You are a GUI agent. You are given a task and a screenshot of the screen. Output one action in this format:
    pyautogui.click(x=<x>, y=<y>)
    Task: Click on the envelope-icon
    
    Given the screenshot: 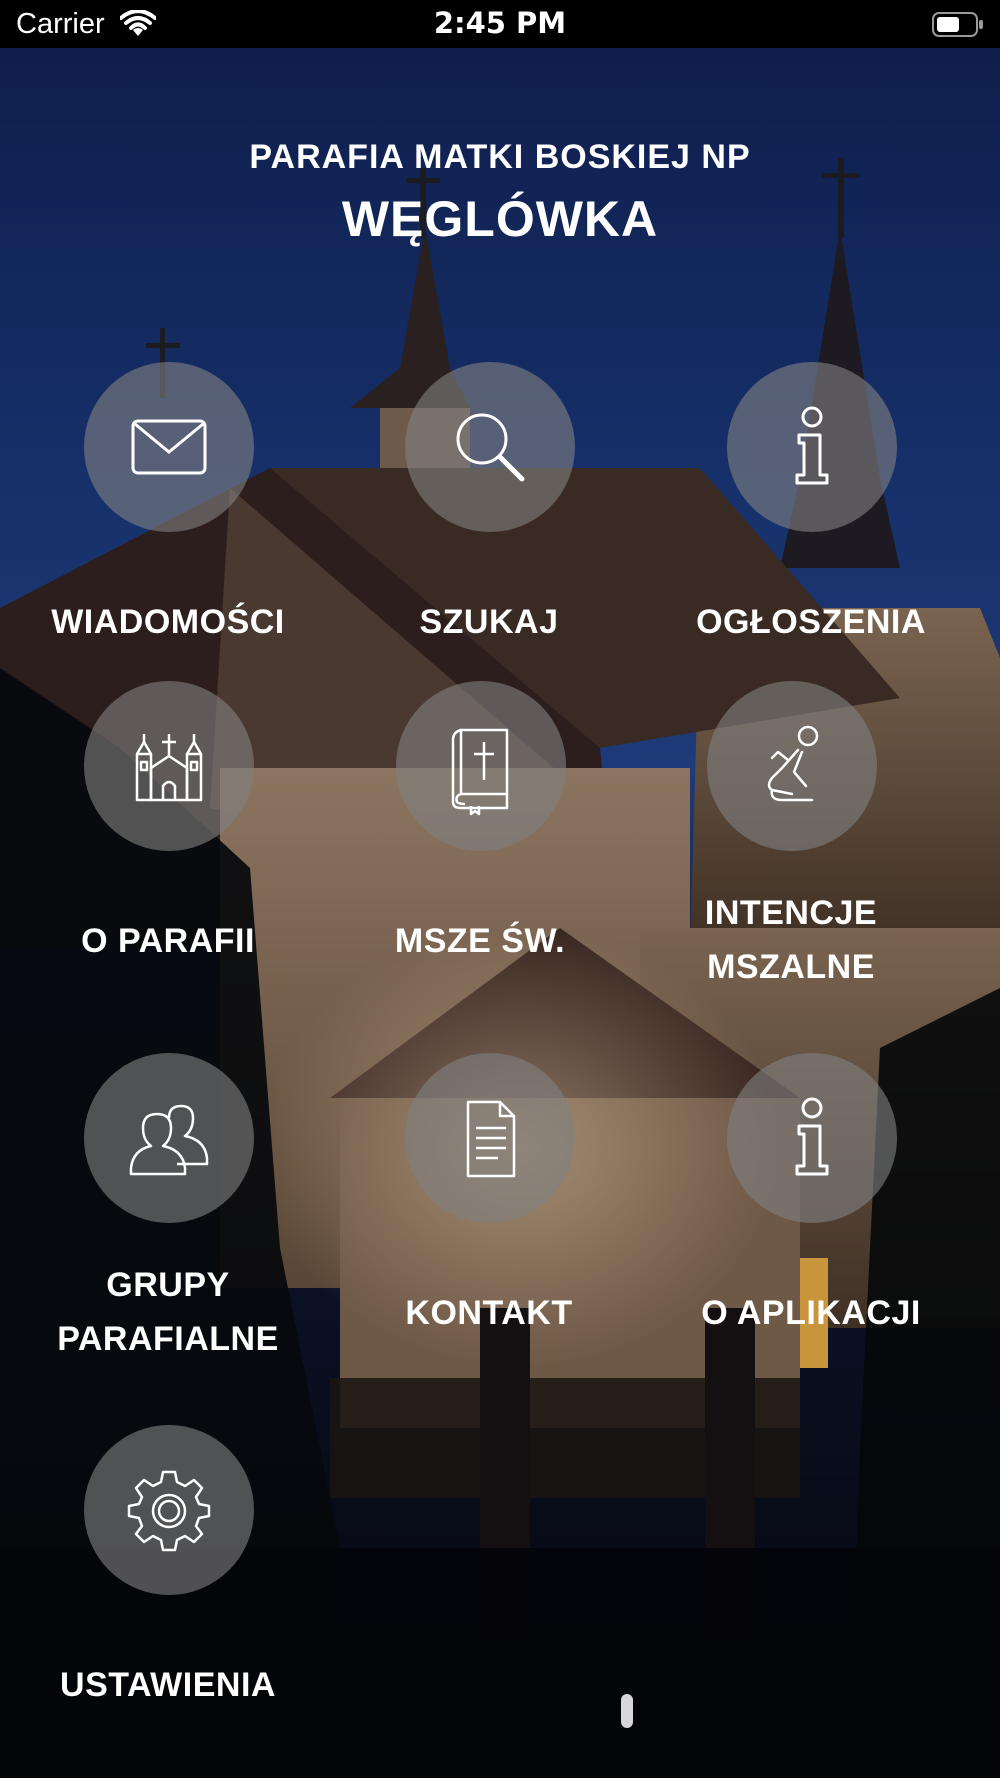 What is the action you would take?
    pyautogui.click(x=169, y=447)
    